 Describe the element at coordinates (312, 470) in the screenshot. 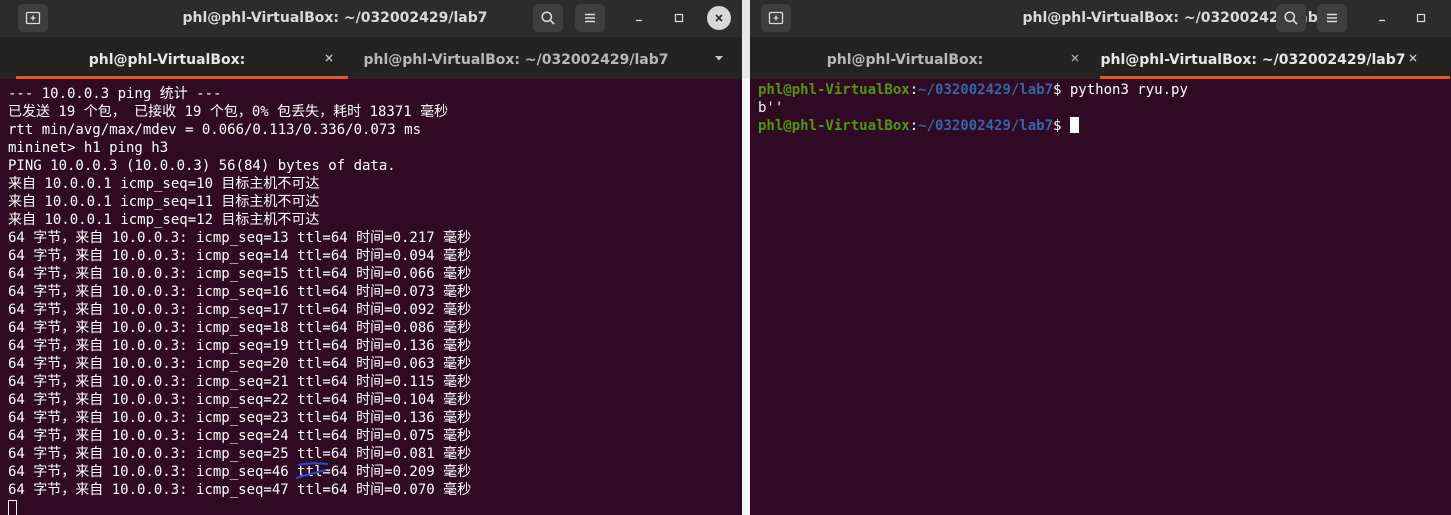

I see `annotation-marks` at that location.